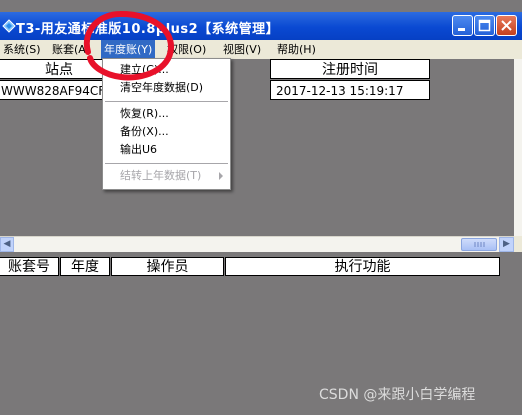 This screenshot has height=415, width=522. I want to click on column-header-function: 执行功能, so click(362, 266).